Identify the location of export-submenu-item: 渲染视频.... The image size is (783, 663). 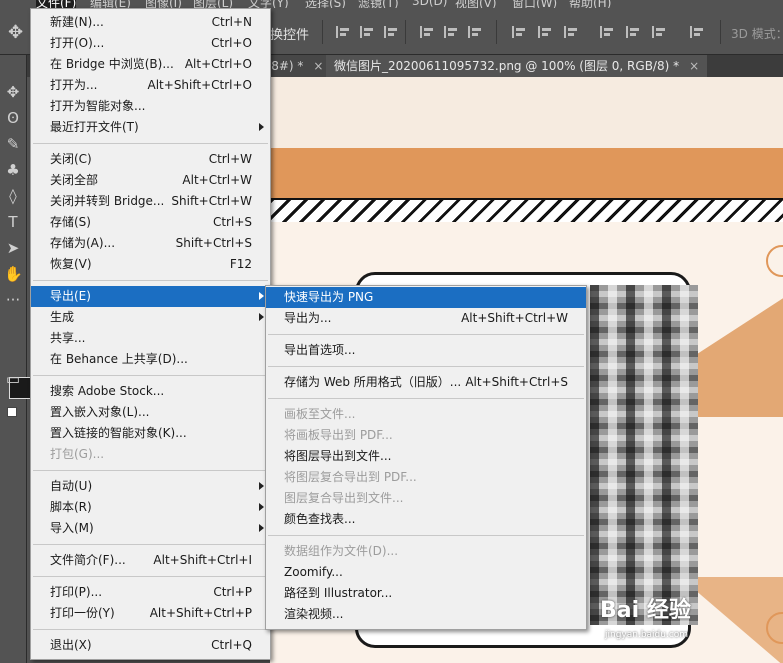
(426, 614).